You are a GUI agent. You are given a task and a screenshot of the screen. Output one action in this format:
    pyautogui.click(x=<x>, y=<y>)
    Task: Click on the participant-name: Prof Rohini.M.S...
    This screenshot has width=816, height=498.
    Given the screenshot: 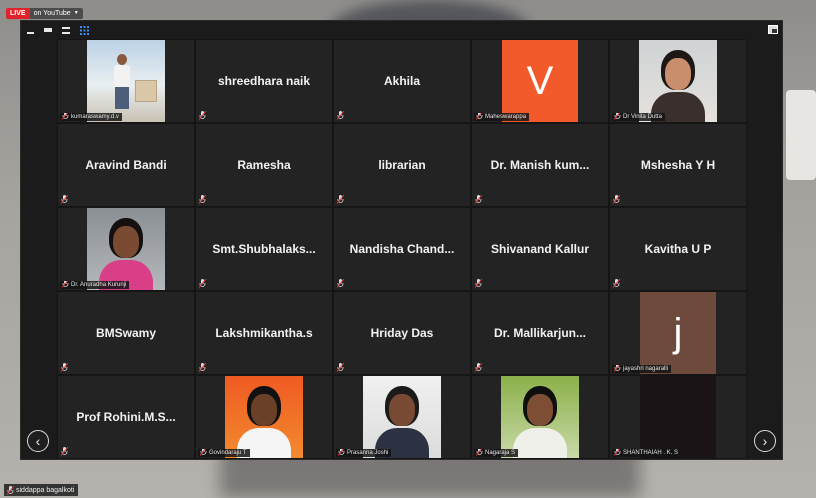 What is the action you would take?
    pyautogui.click(x=126, y=417)
    